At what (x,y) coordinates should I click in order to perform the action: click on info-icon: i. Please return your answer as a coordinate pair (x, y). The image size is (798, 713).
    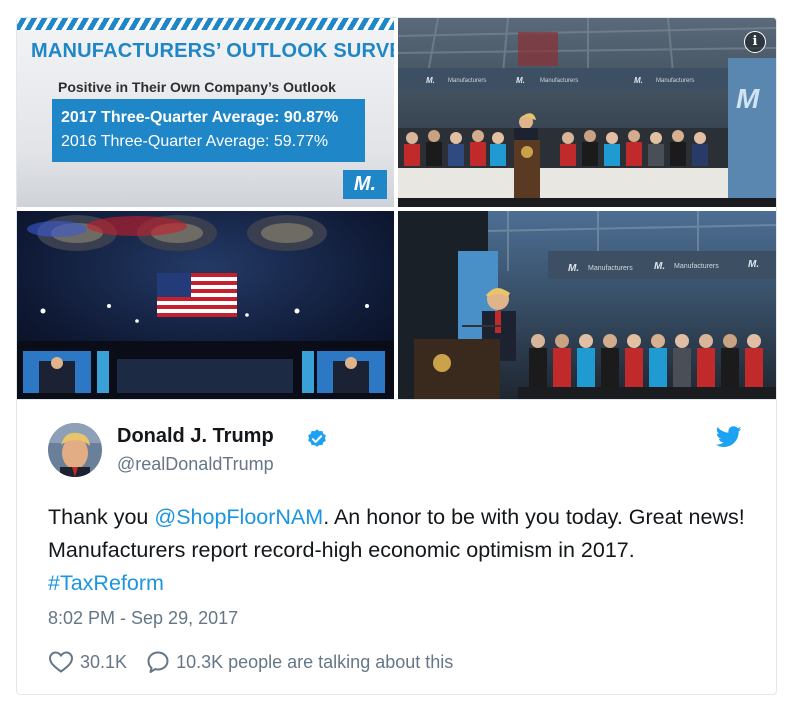
    Looking at the image, I should click on (755, 42).